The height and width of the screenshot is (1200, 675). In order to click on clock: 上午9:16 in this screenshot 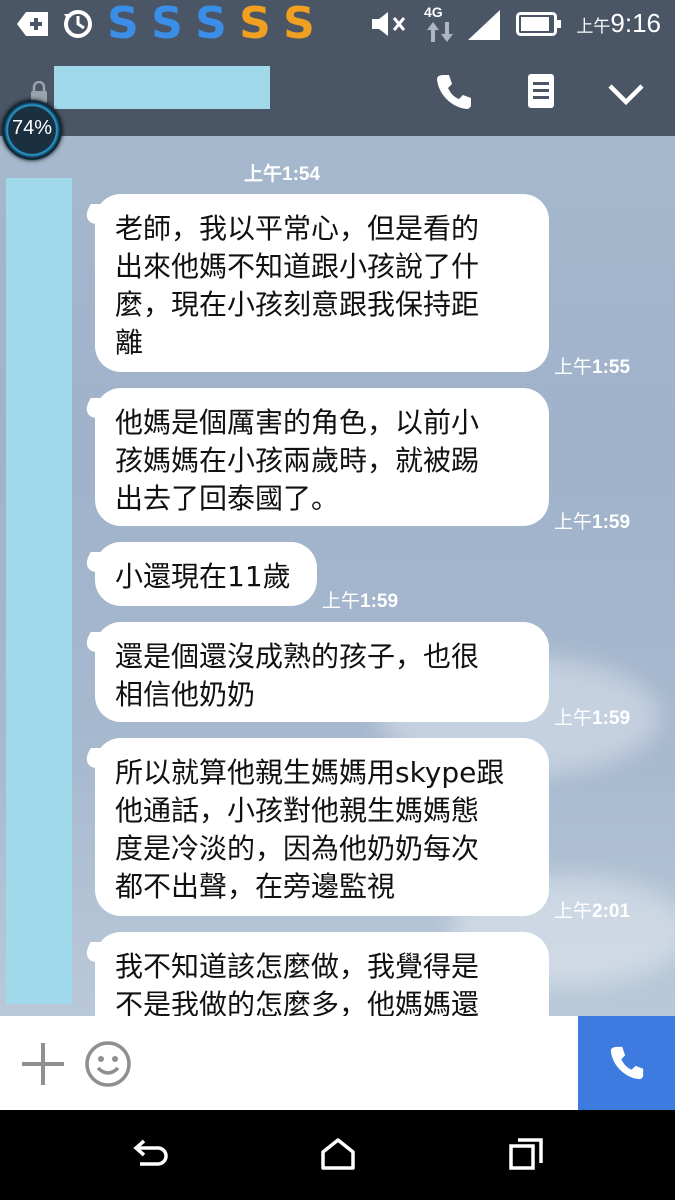, I will do `click(618, 23)`.